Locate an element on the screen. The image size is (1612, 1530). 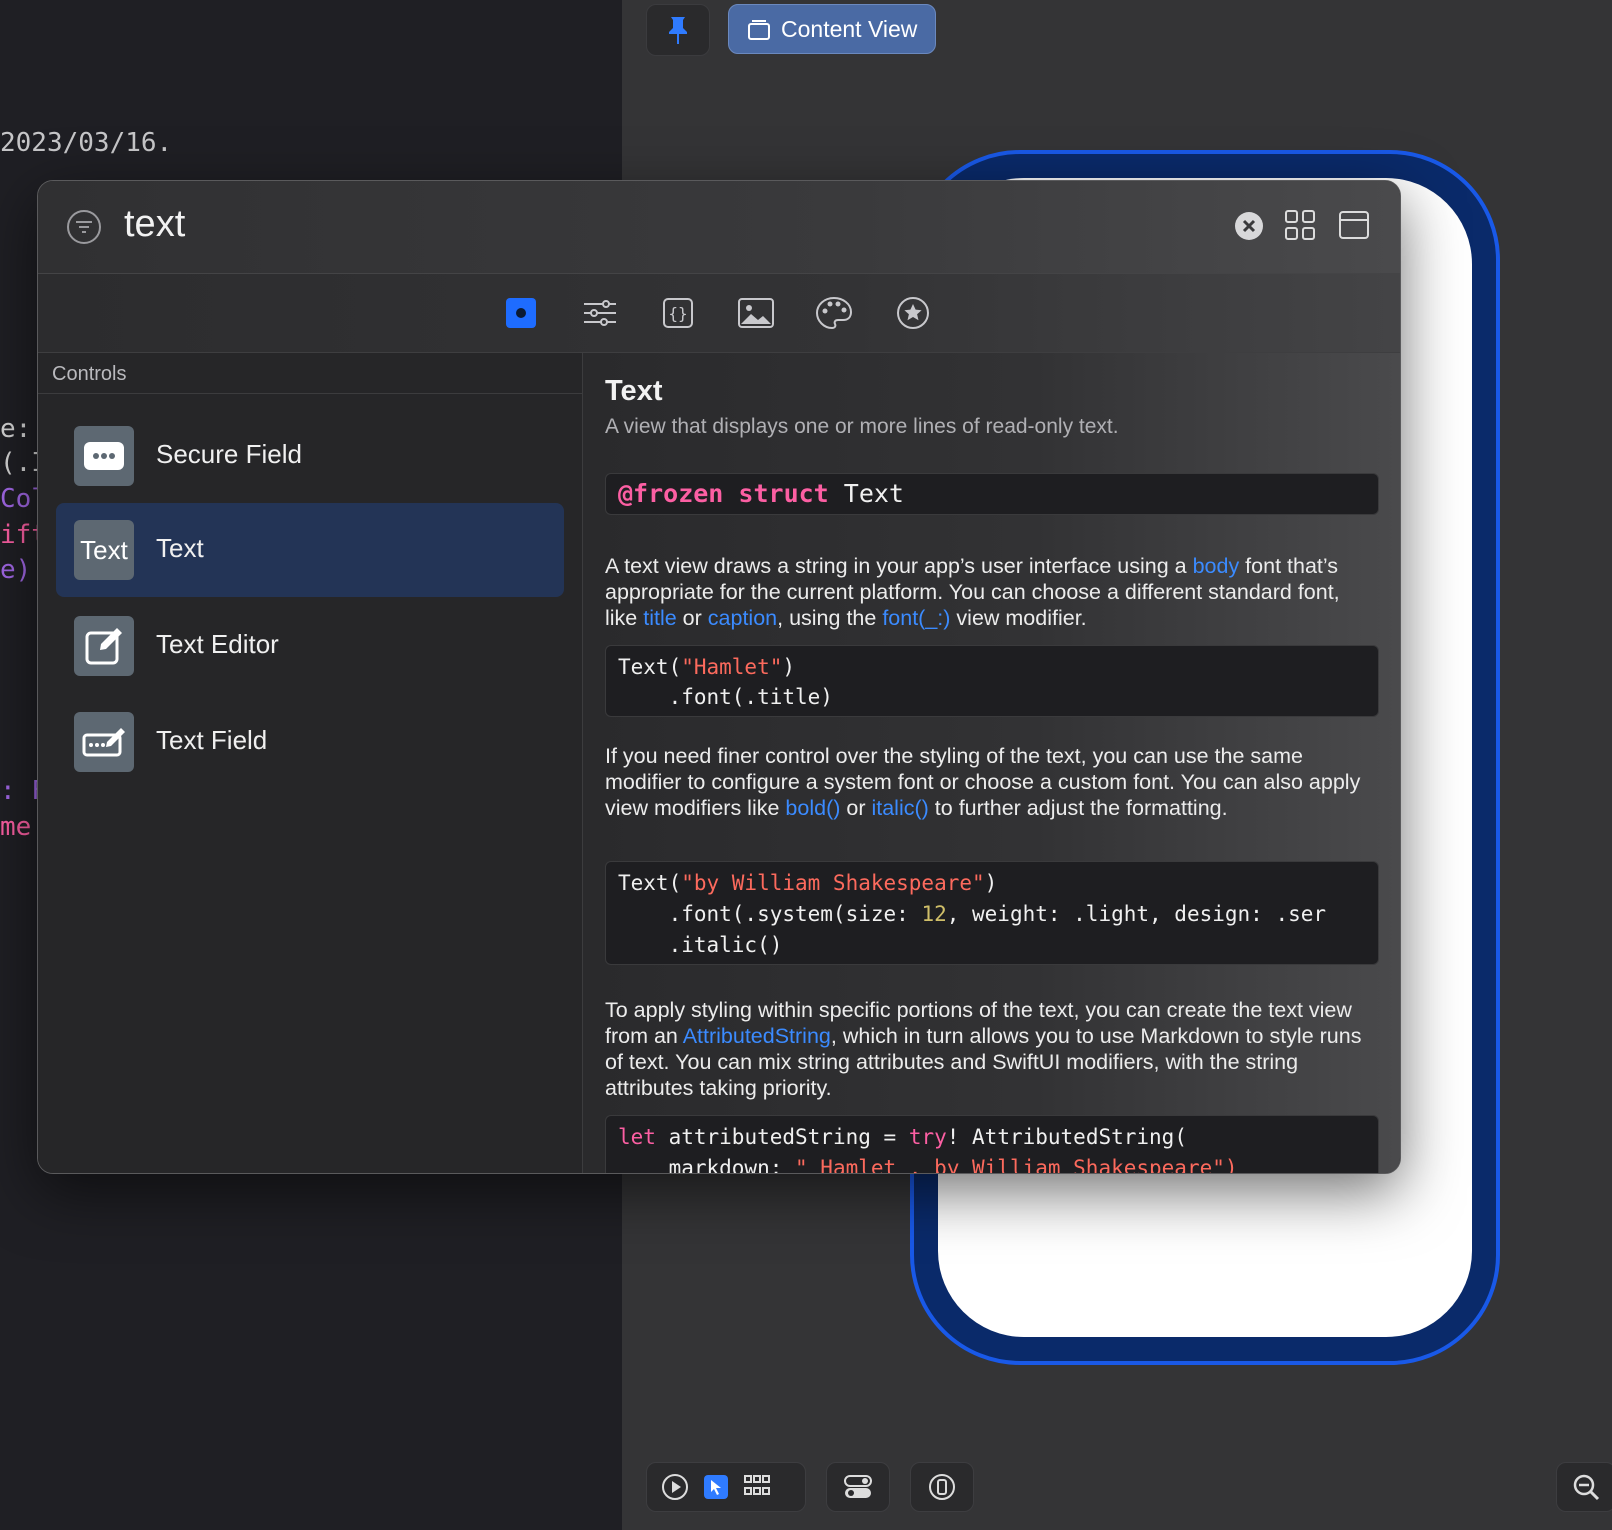
link-body: body is located at coordinates (1216, 566).